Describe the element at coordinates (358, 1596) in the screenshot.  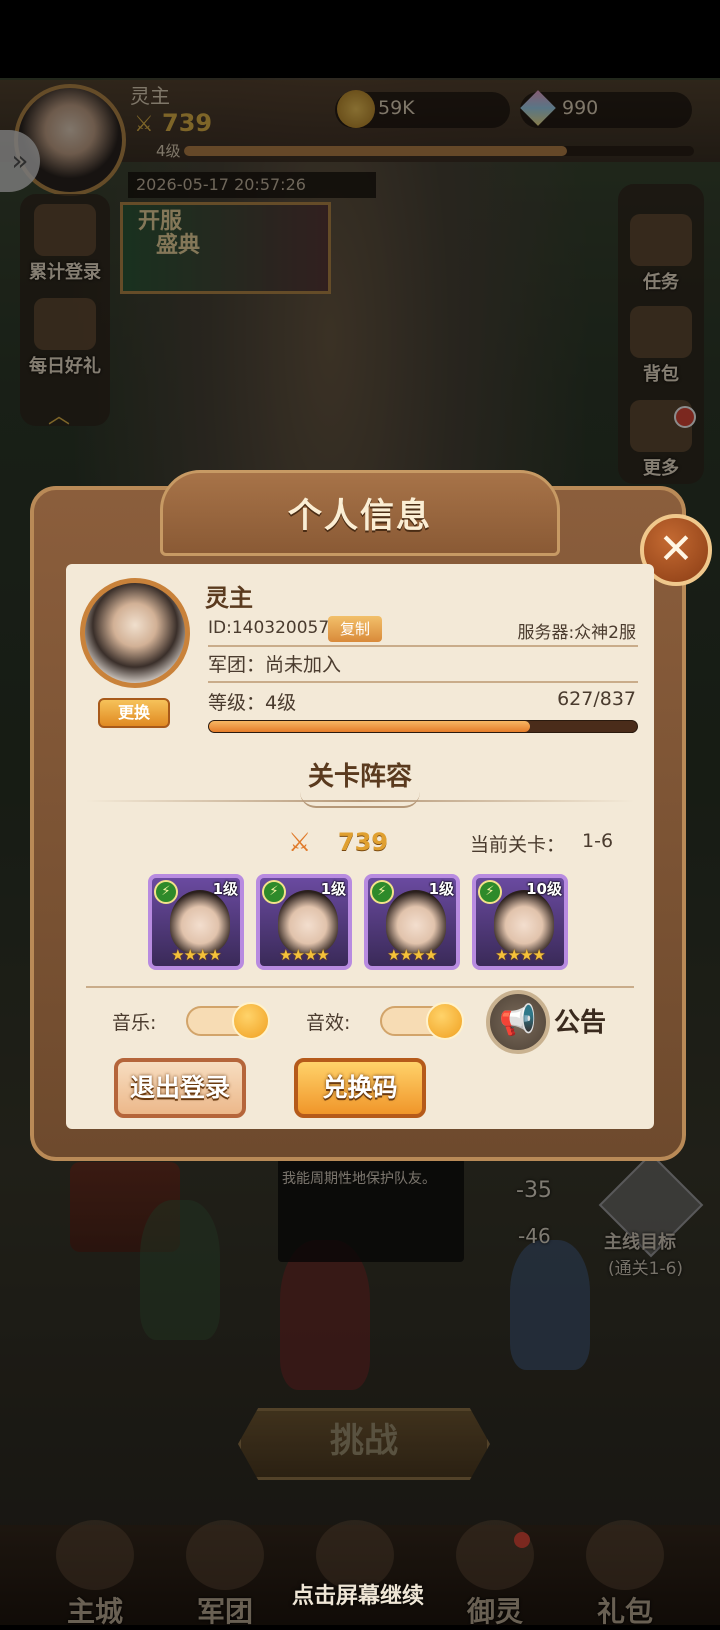
I see `tap-to-continue-text: 点击屏幕继续` at that location.